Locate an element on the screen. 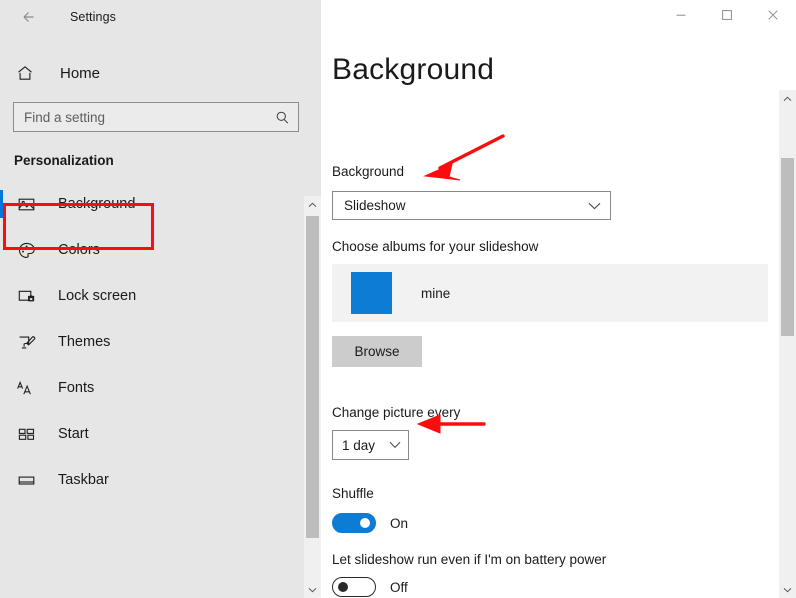 This screenshot has height=598, width=796. search-box is located at coordinates (156, 117).